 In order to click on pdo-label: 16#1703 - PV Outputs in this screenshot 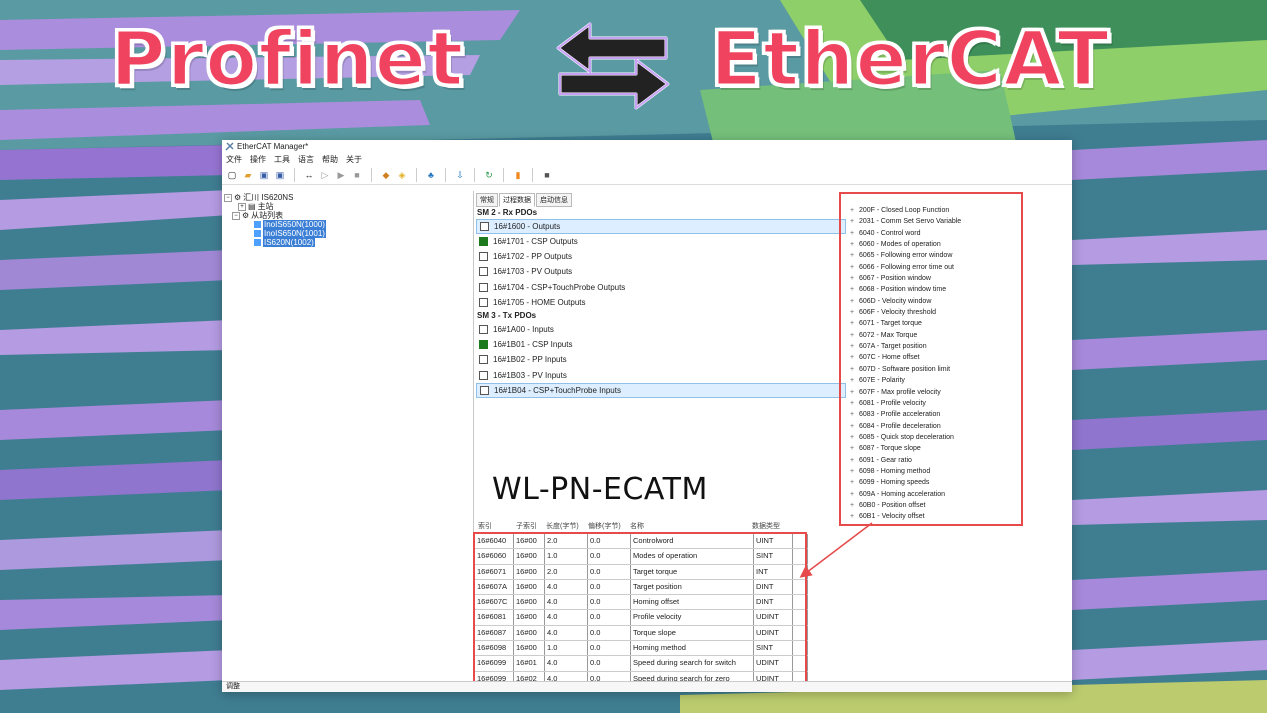, I will do `click(533, 272)`.